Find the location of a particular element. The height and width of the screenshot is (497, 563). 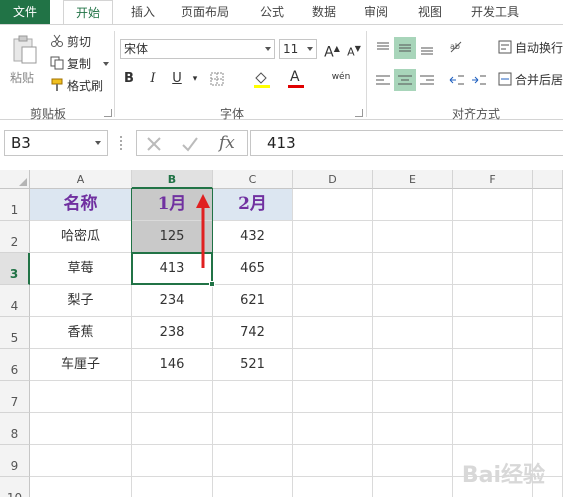

cell-C8 is located at coordinates (253, 429).